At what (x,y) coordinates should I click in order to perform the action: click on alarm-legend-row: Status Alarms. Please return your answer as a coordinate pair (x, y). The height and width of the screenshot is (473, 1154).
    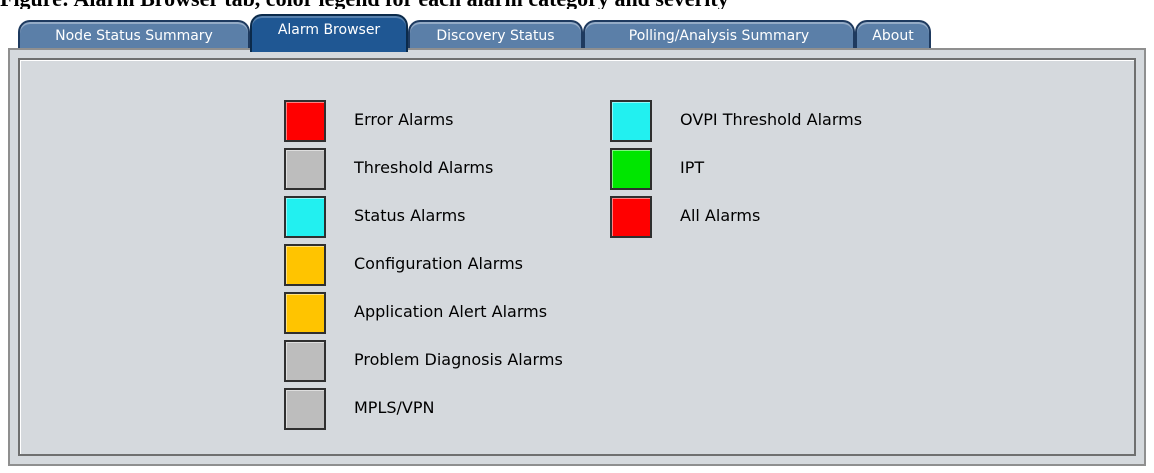
    Looking at the image, I should click on (449, 220).